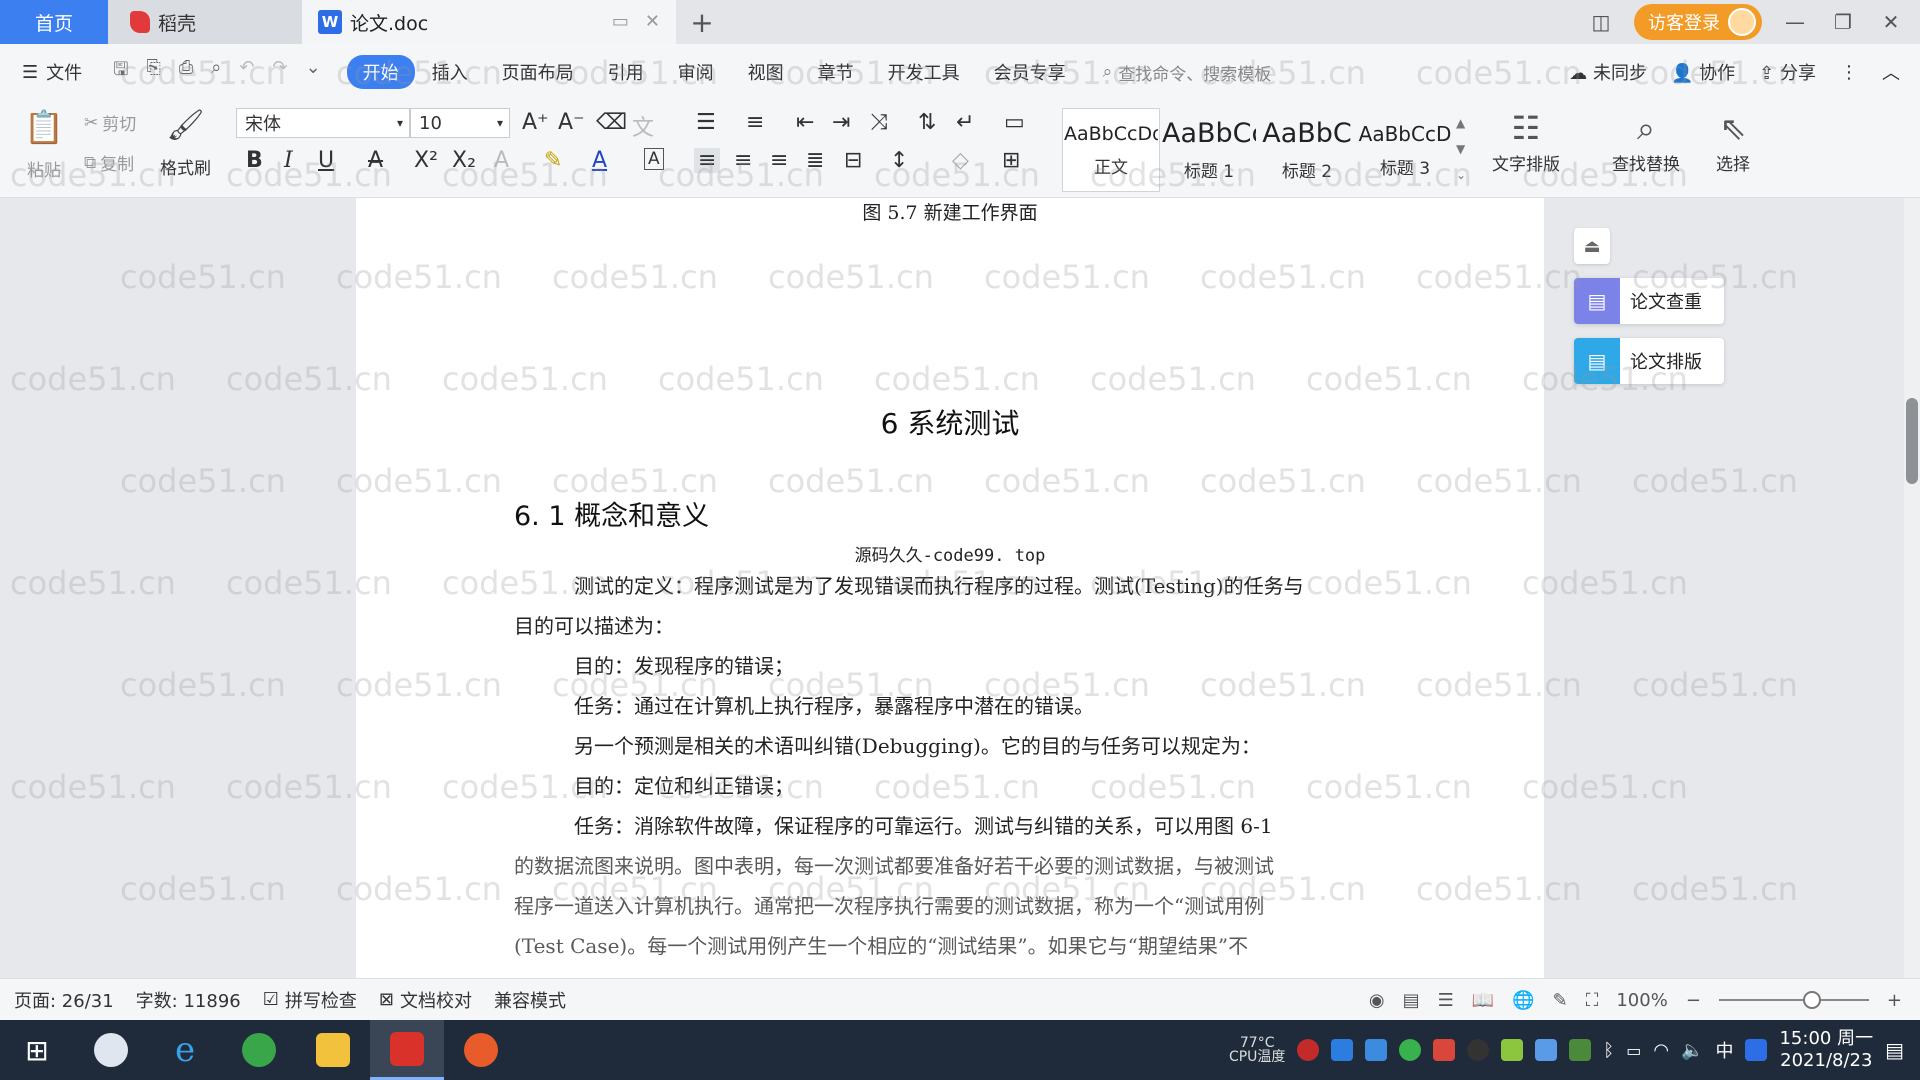  I want to click on borders-icon: ⊞, so click(1011, 160).